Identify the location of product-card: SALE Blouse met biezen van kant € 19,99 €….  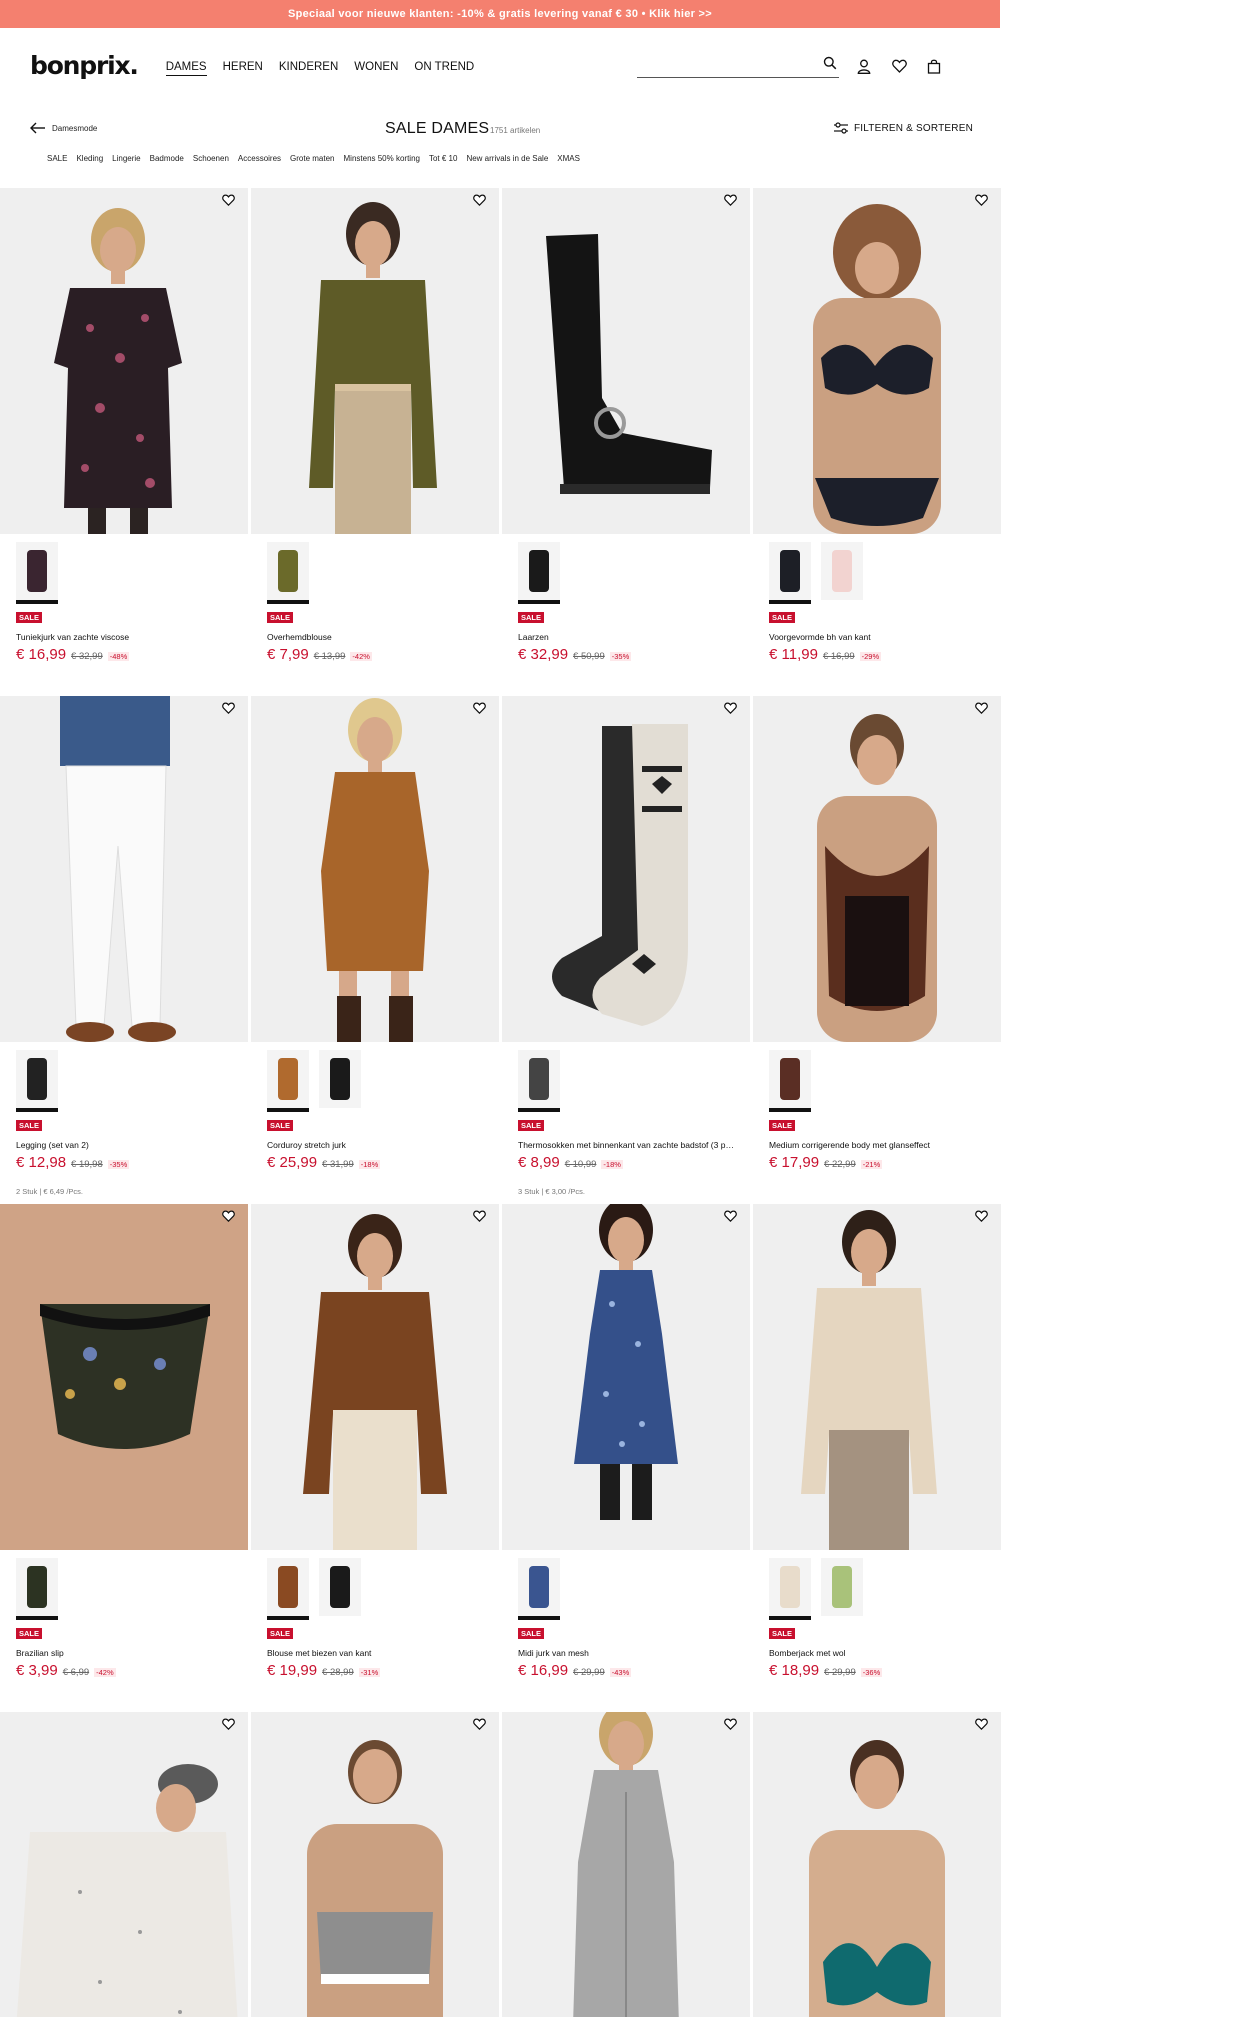
(375, 1458).